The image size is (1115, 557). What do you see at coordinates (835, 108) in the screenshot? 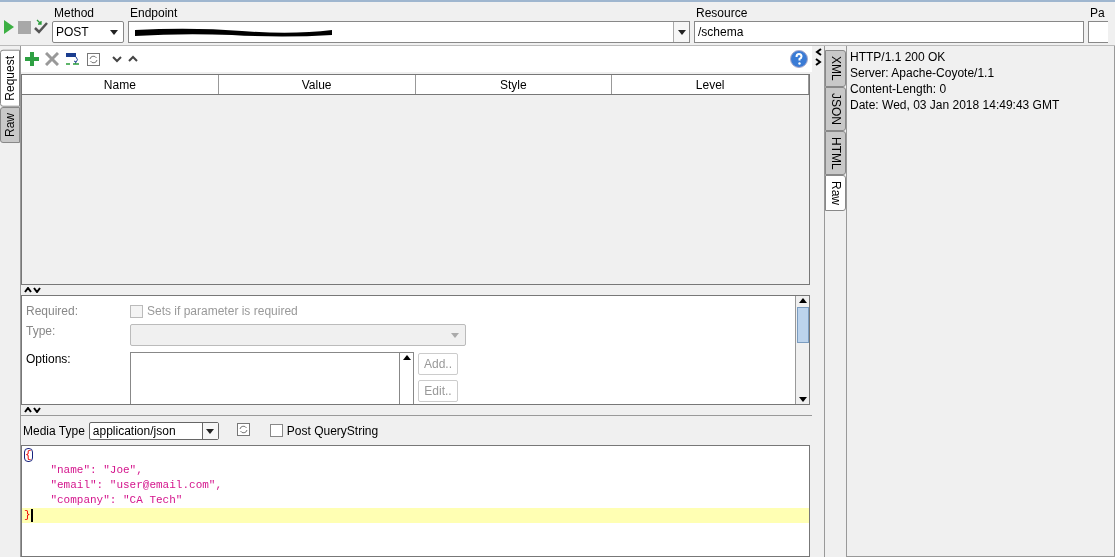
I see `side-tab: JSON` at bounding box center [835, 108].